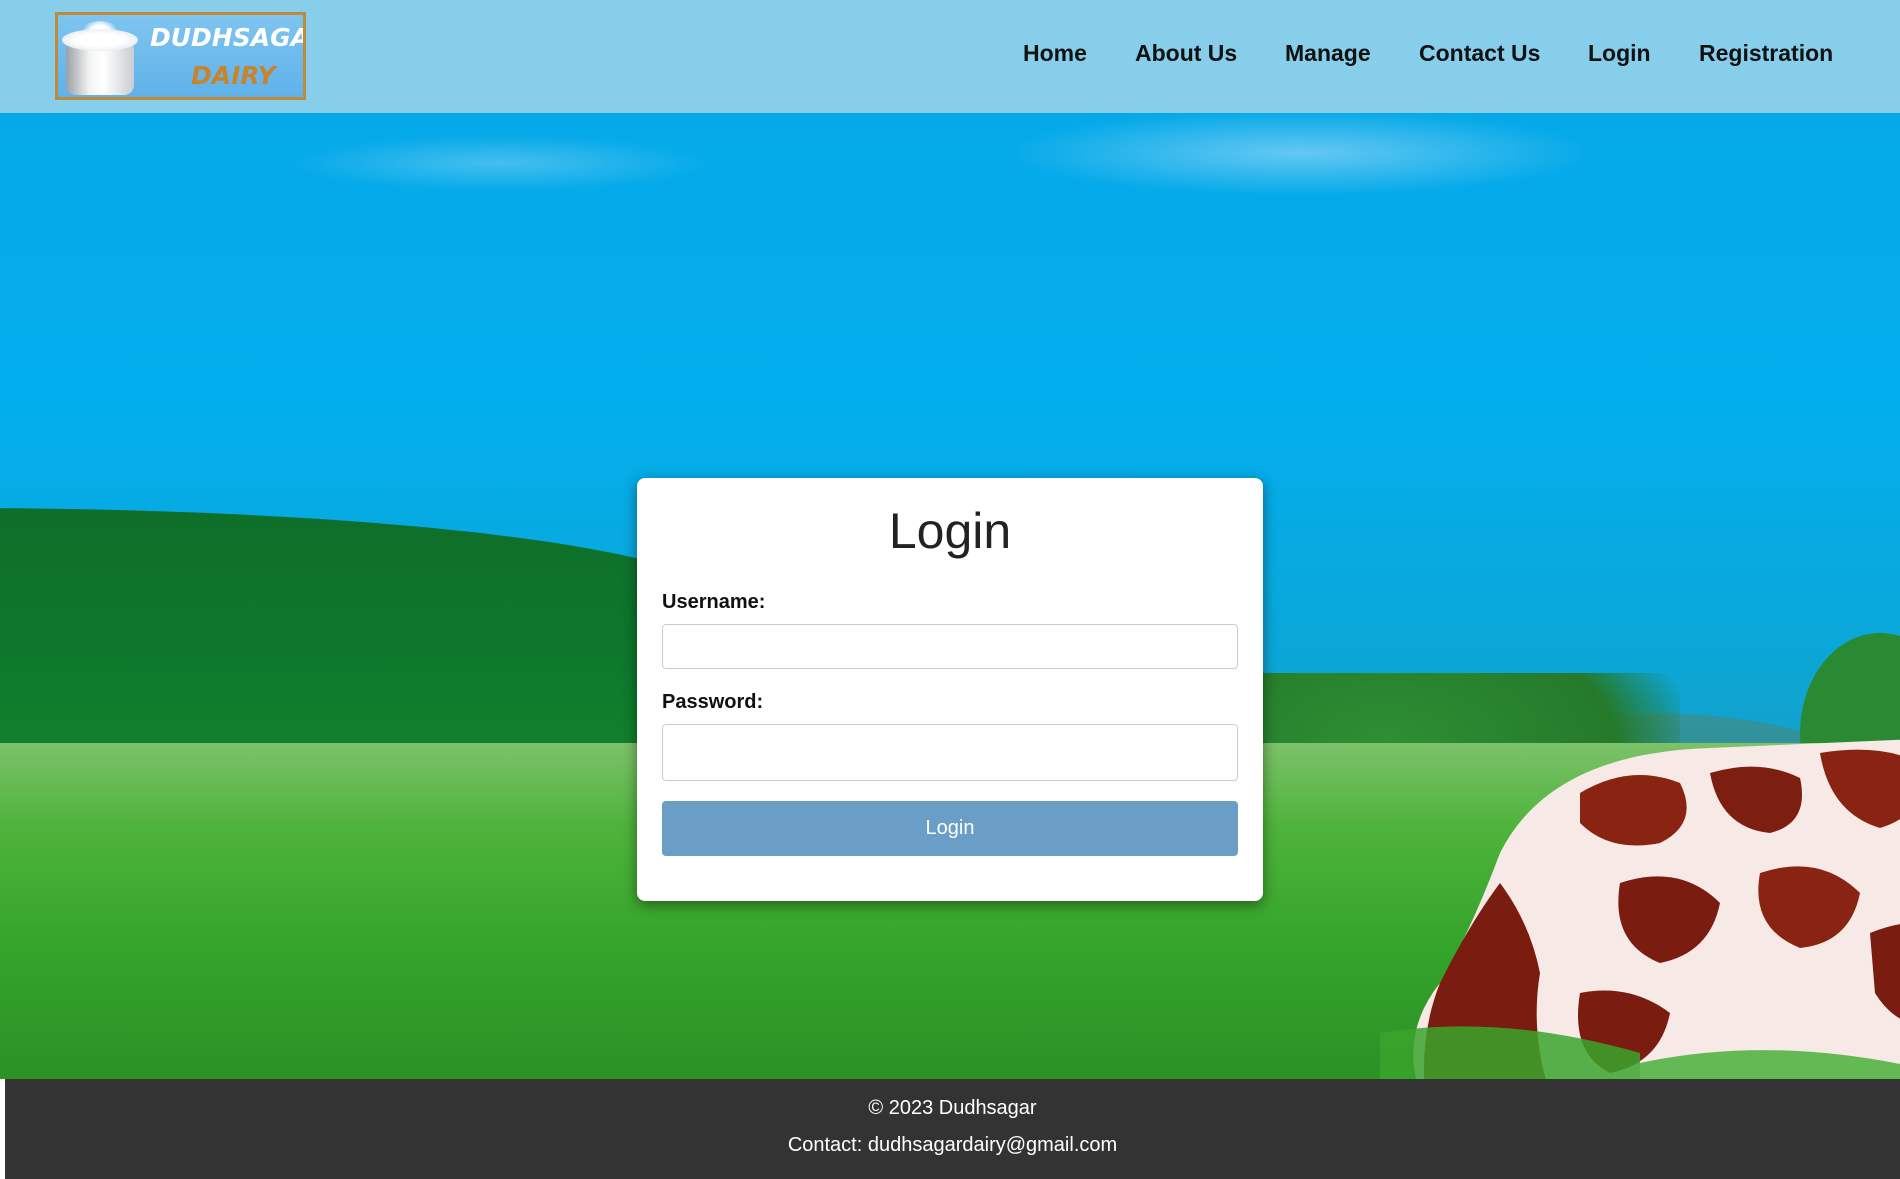 This screenshot has width=1900, height=1179. I want to click on footer-contact: Contact: dudhsagardairy@gmail.com, so click(952, 1145).